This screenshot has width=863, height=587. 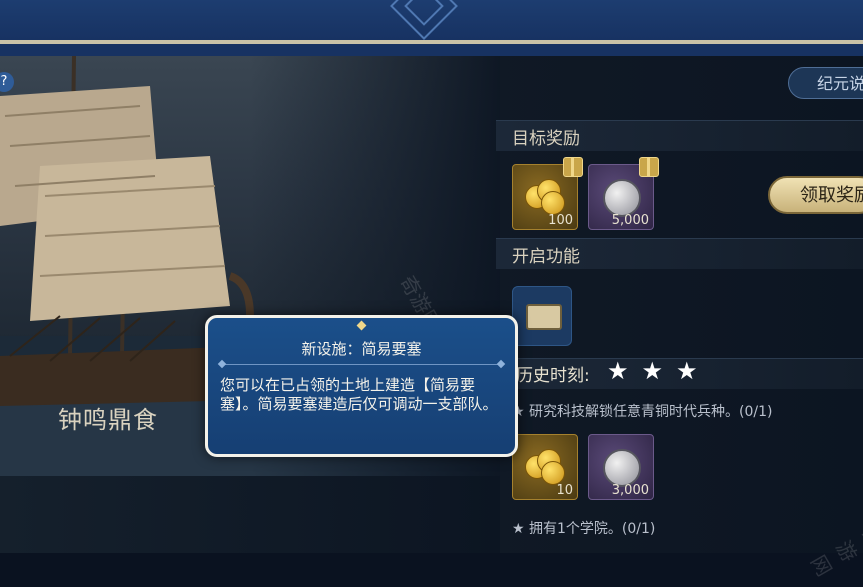 What do you see at coordinates (679, 135) in the screenshot?
I see `rewards-section-header: 目标奖励` at bounding box center [679, 135].